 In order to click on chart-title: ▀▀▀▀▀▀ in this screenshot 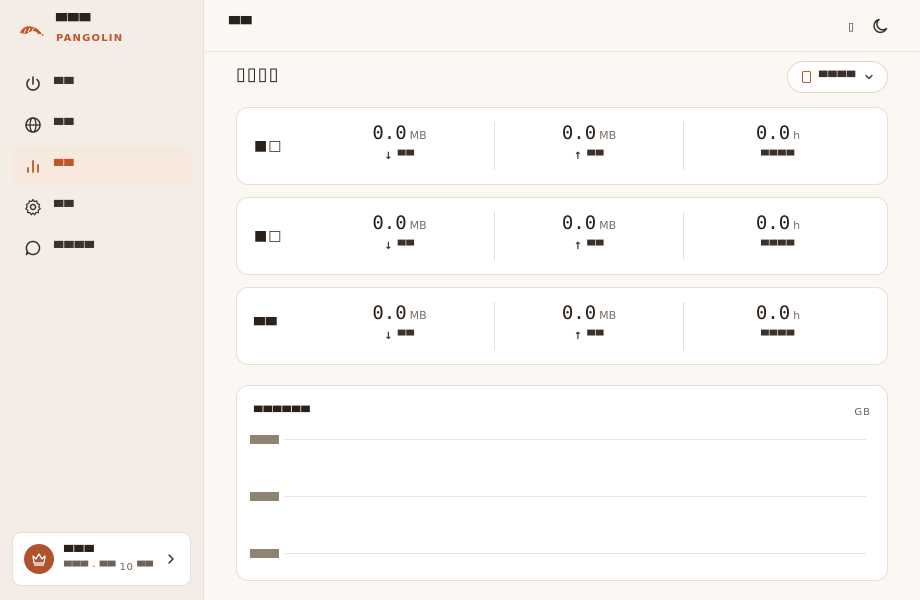, I will do `click(282, 412)`.